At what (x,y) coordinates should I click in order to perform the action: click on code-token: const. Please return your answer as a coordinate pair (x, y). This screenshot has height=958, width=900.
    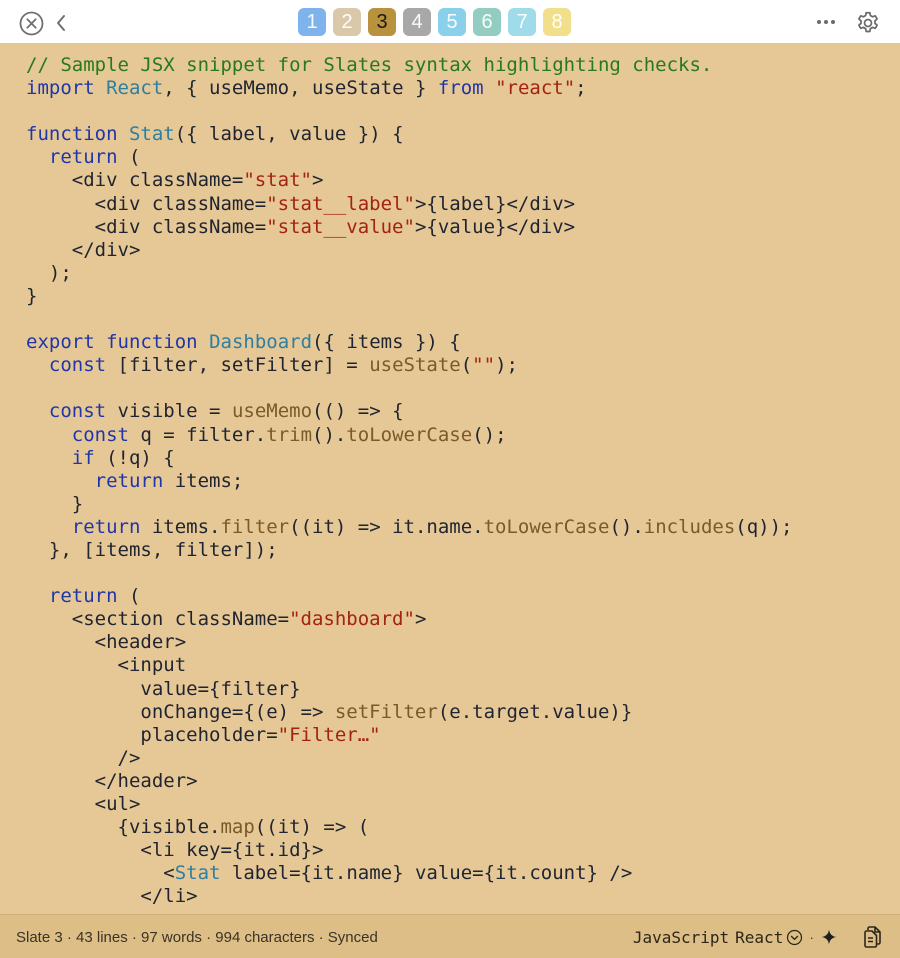
    Looking at the image, I should click on (77, 365).